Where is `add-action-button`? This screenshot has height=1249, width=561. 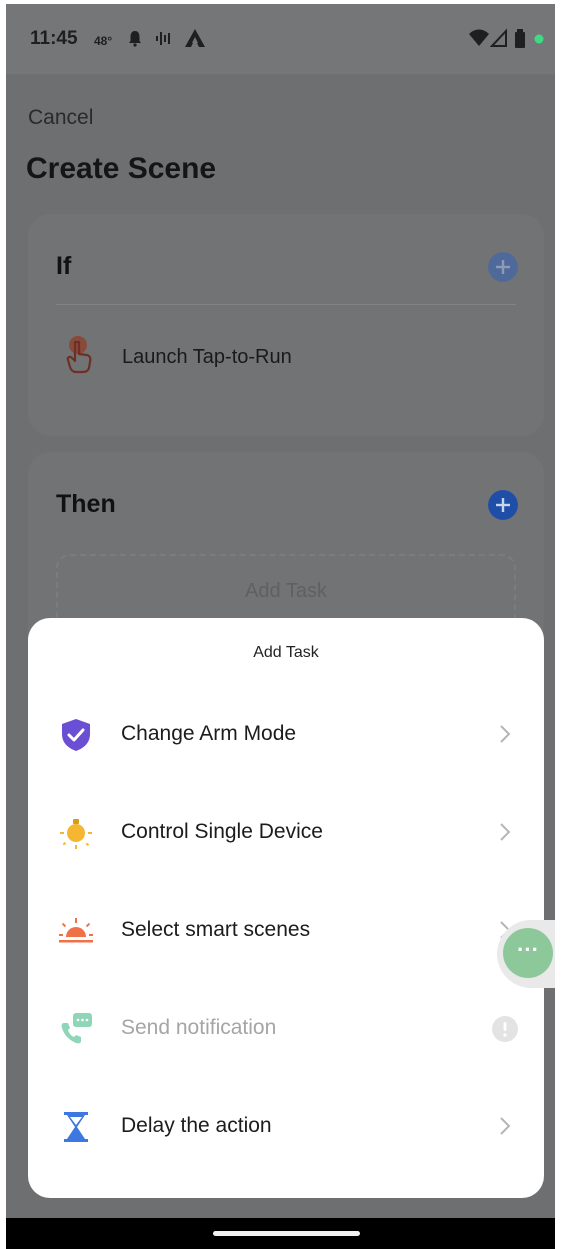
add-action-button is located at coordinates (503, 505).